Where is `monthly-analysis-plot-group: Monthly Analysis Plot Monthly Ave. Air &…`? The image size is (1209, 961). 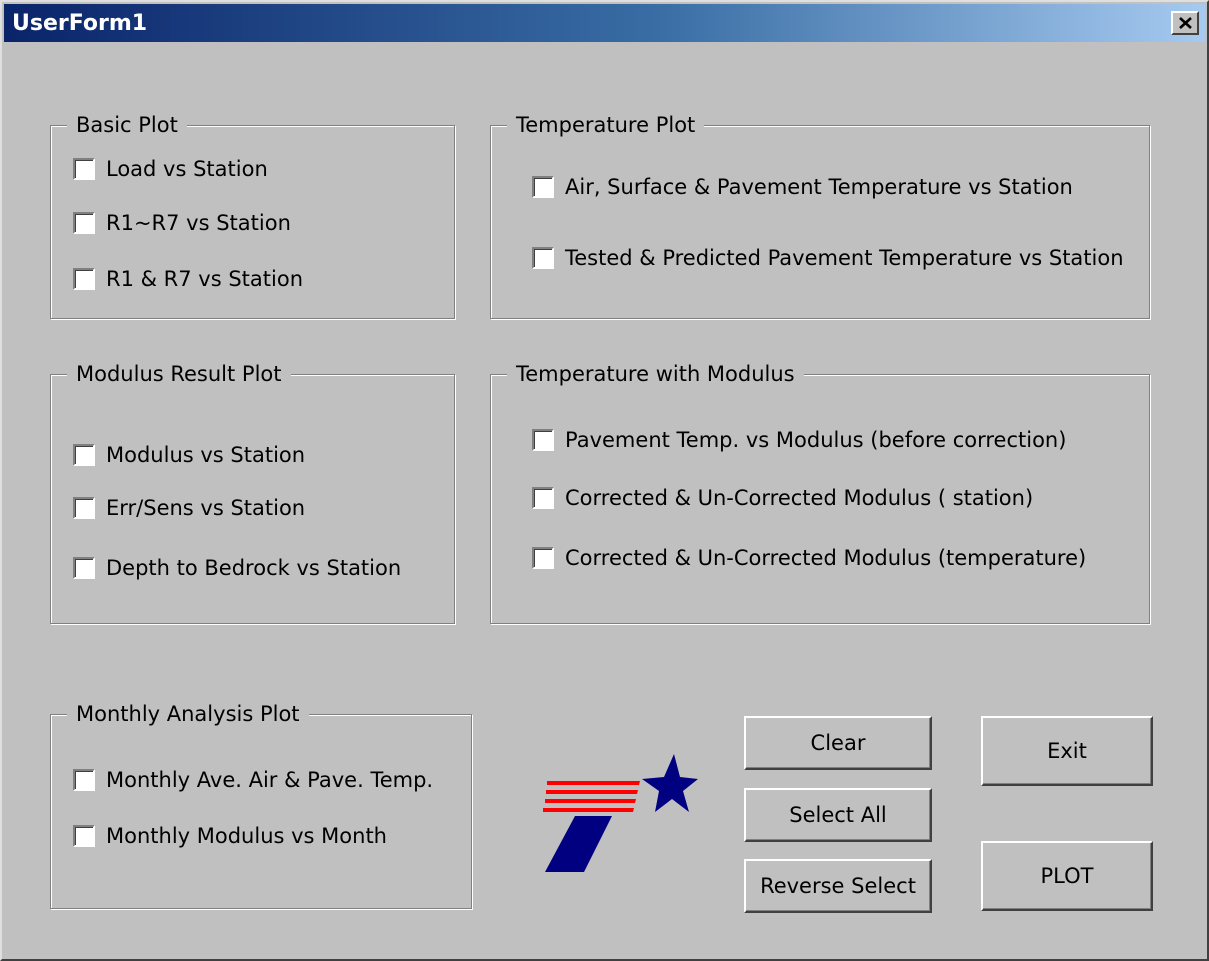
monthly-analysis-plot-group: Monthly Analysis Plot Monthly Ave. Air &… is located at coordinates (261, 804).